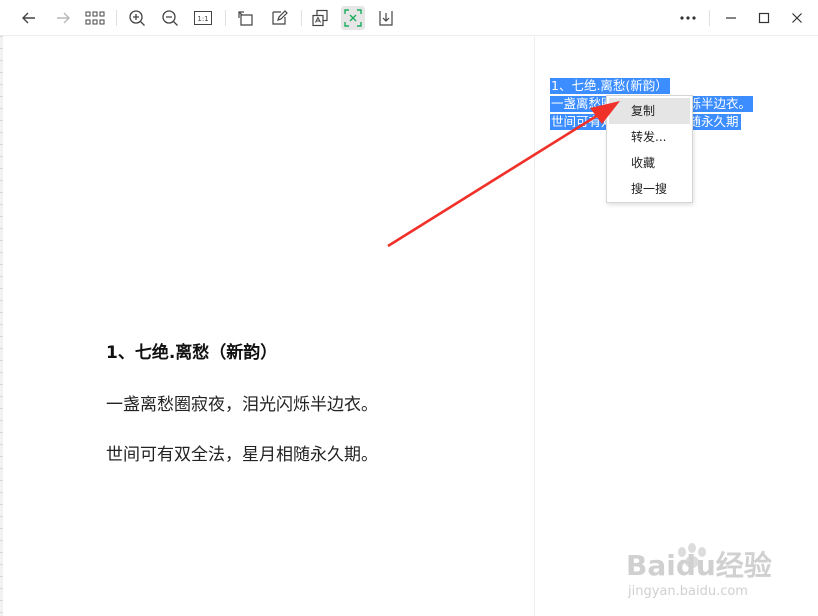  I want to click on close-icon, so click(797, 18).